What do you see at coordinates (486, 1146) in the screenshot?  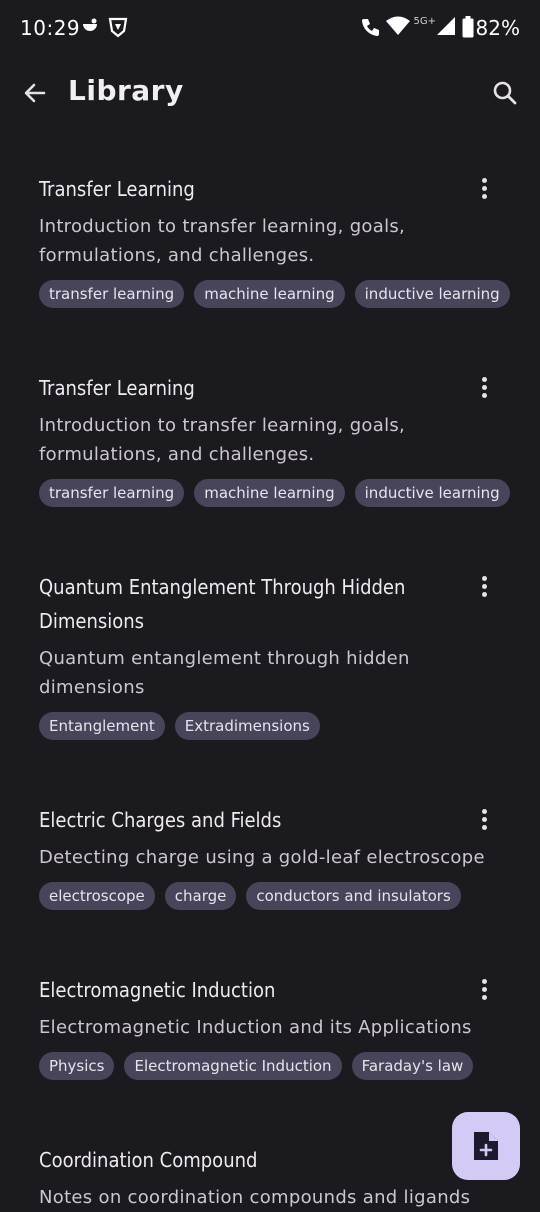 I see `new-note-button` at bounding box center [486, 1146].